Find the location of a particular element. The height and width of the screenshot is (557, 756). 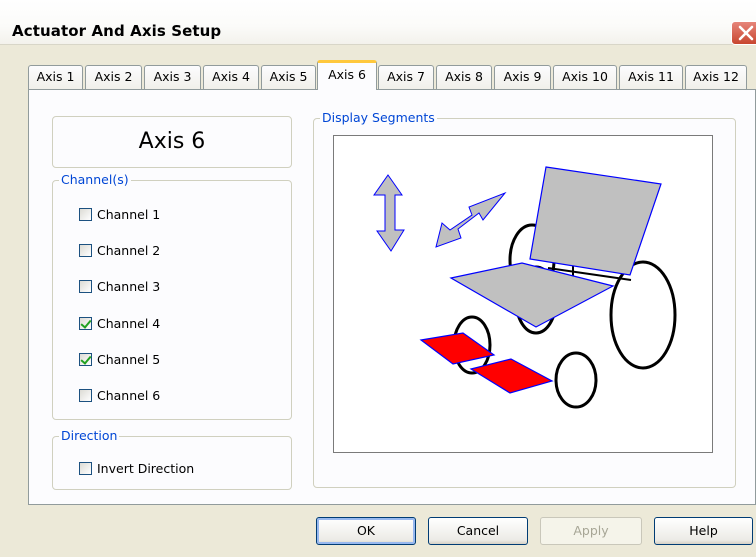

tab-axis-10: Axis 10 is located at coordinates (585, 77).